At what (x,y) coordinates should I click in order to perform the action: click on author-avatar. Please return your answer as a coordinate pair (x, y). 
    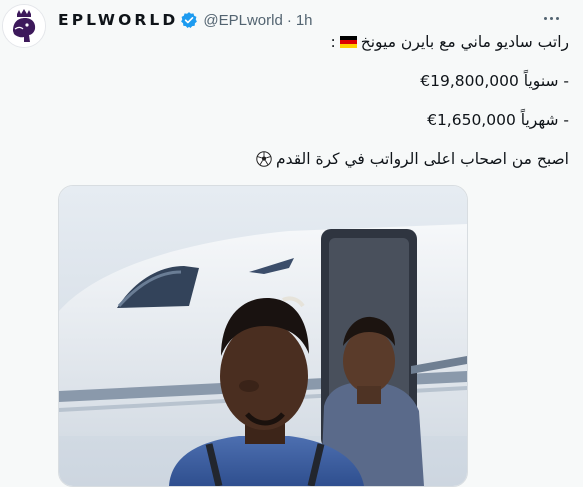
    Looking at the image, I should click on (24, 26).